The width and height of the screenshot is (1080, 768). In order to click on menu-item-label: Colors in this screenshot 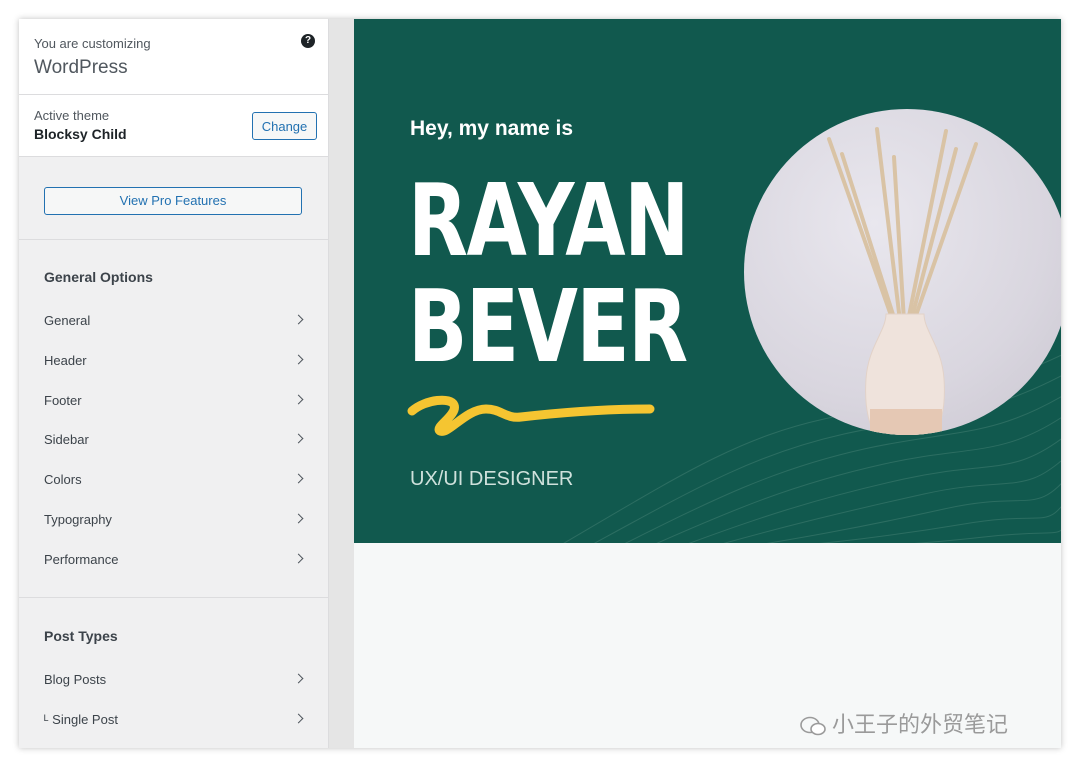, I will do `click(63, 479)`.